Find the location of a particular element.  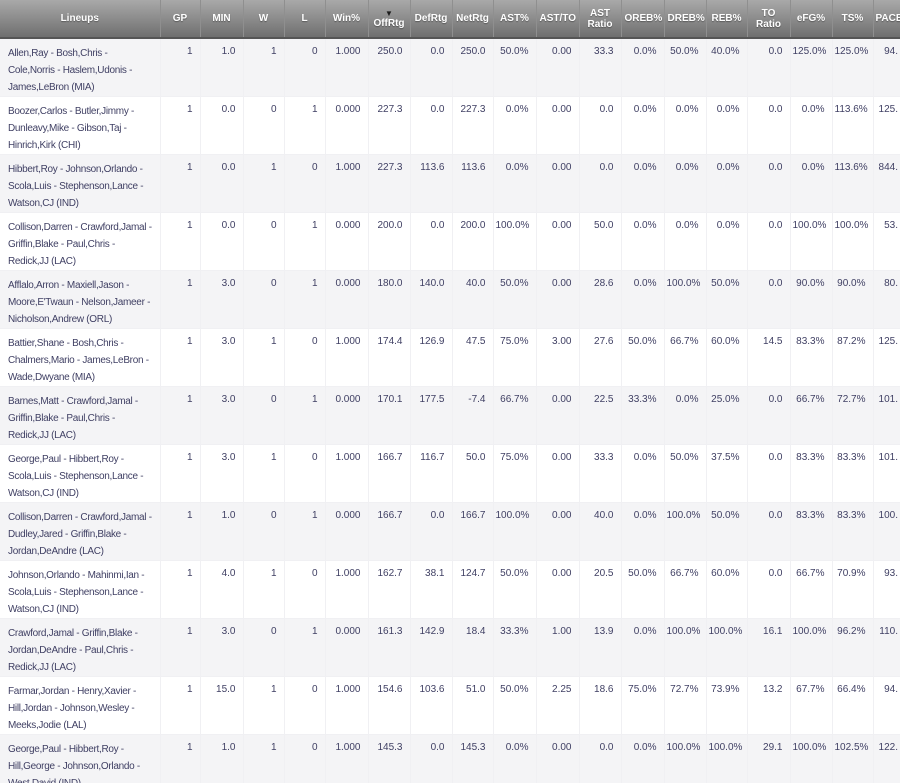

stat-cell-ast_ratio: 40.0 is located at coordinates (599, 531).